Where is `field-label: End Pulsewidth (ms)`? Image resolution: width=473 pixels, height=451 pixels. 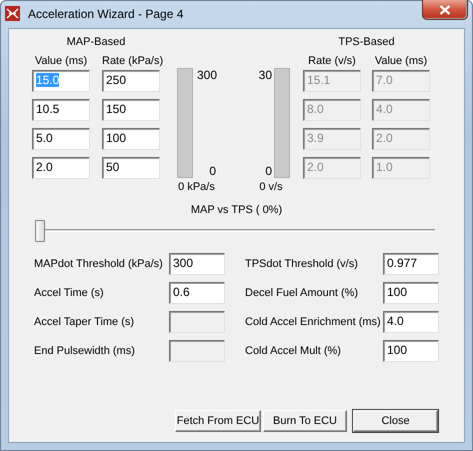 field-label: End Pulsewidth (ms) is located at coordinates (85, 351).